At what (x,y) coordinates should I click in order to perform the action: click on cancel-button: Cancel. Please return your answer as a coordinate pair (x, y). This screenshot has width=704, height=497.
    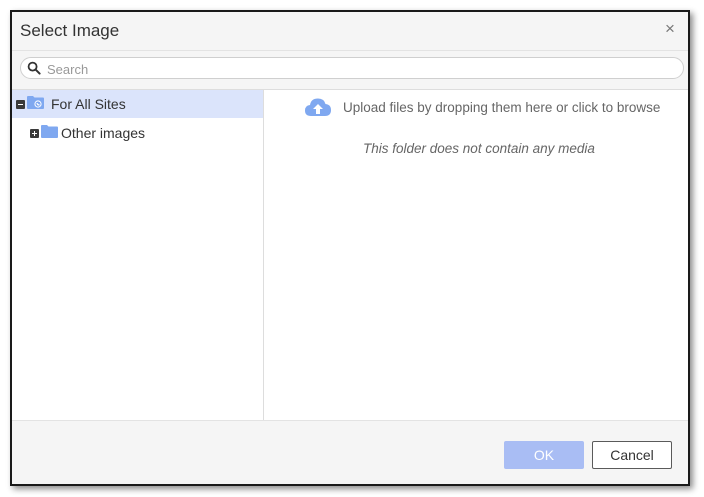
    Looking at the image, I should click on (632, 455).